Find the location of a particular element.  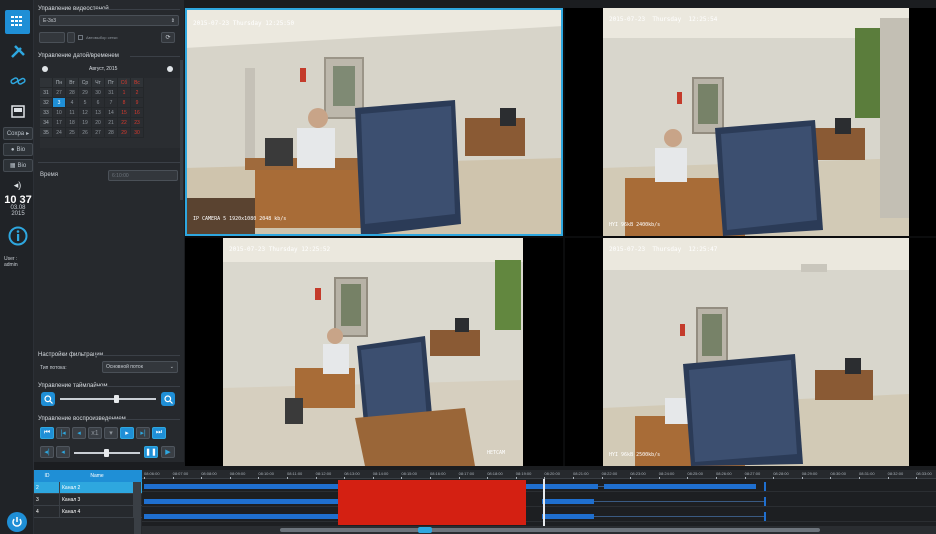

grid-layout-icon is located at coordinates (17, 22).